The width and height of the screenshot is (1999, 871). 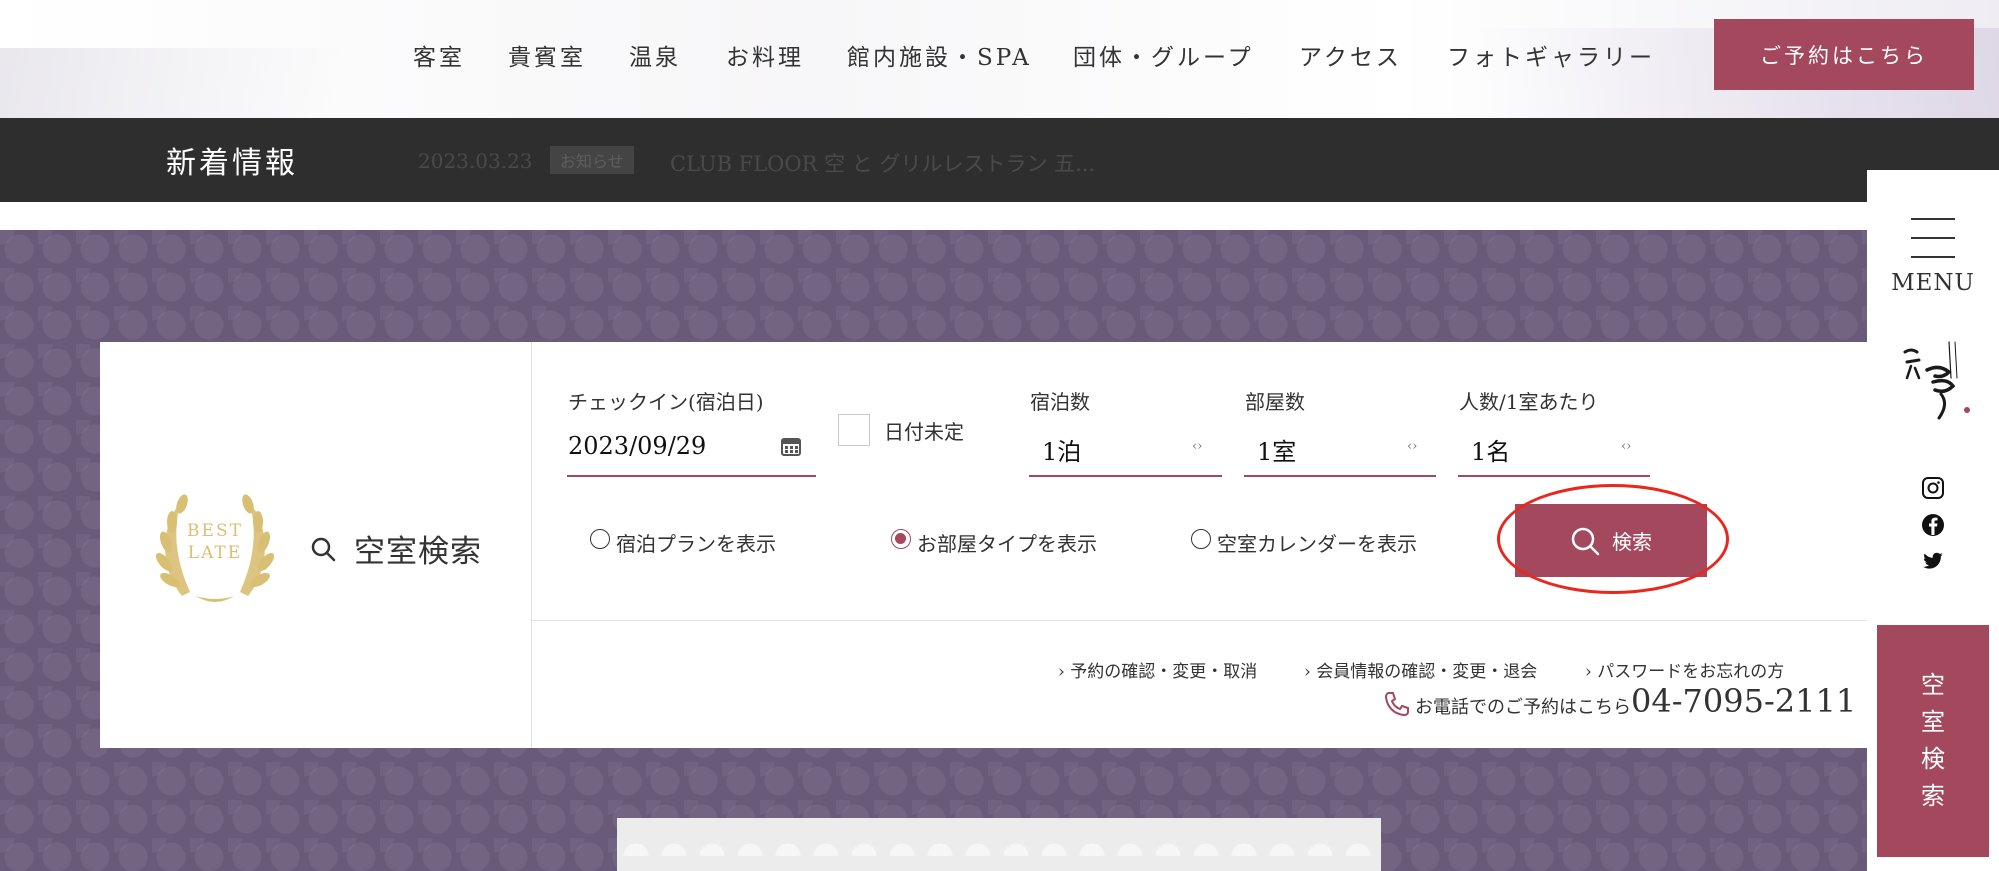 I want to click on link-forgot-password-label: パスワードをお忘れの方, so click(x=1691, y=672).